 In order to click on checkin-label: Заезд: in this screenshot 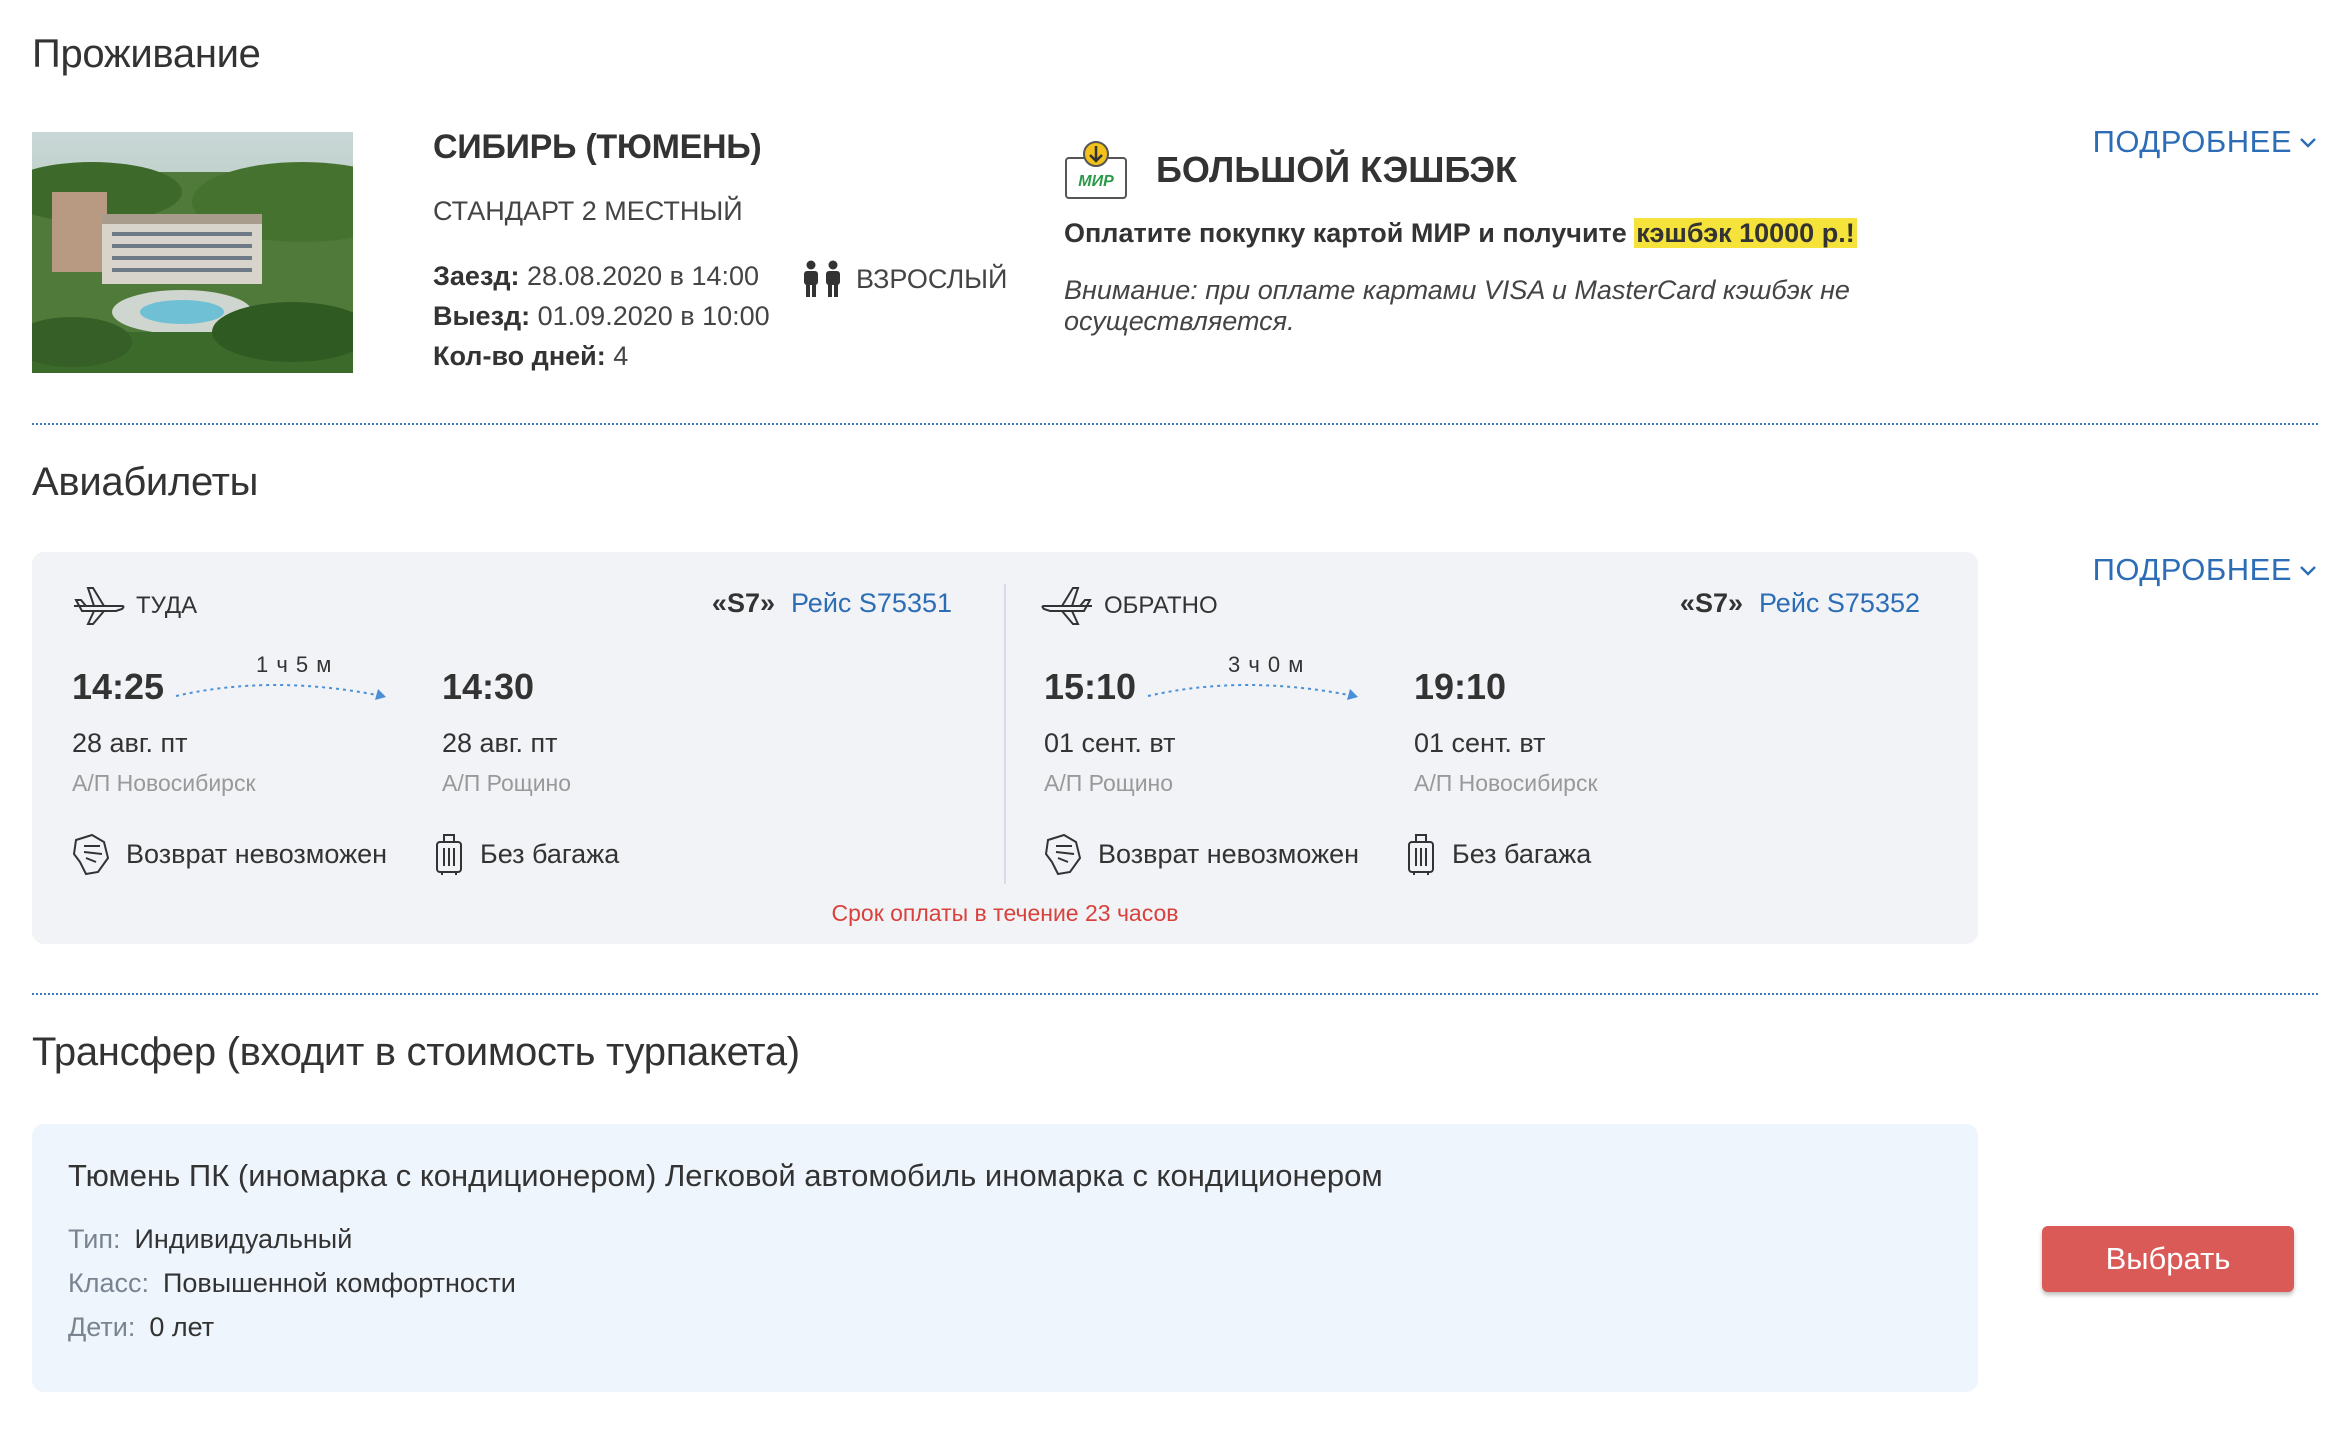, I will do `click(476, 276)`.